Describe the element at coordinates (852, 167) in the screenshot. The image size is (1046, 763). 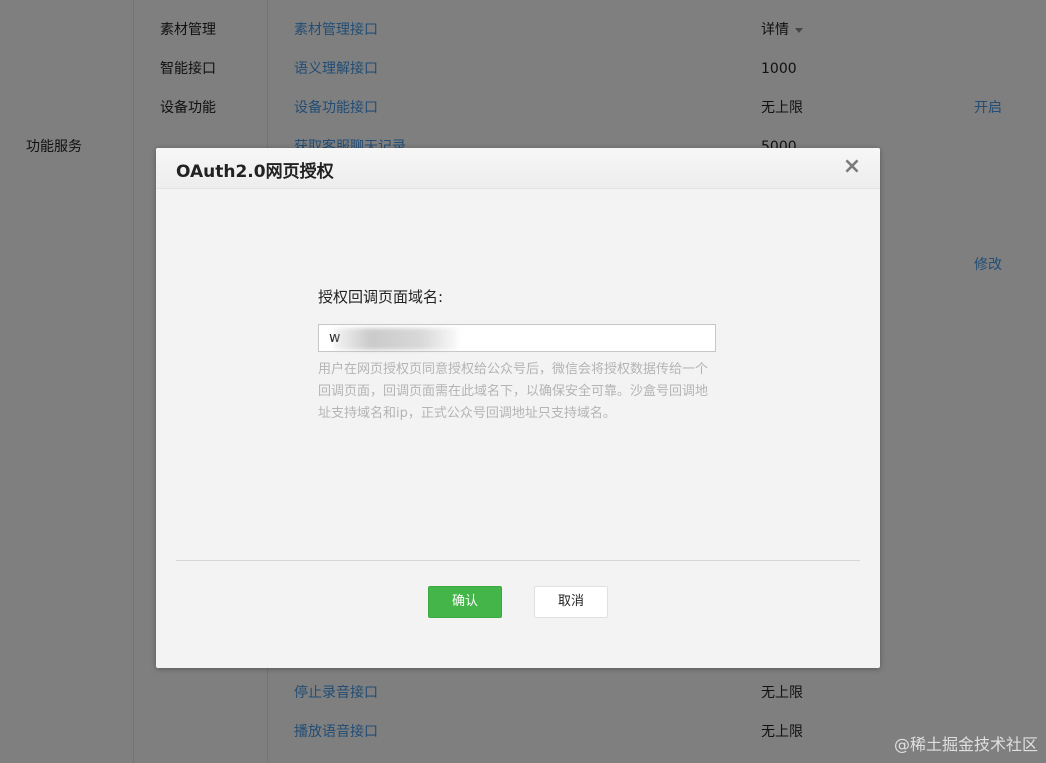
I see `close-icon: ×` at that location.